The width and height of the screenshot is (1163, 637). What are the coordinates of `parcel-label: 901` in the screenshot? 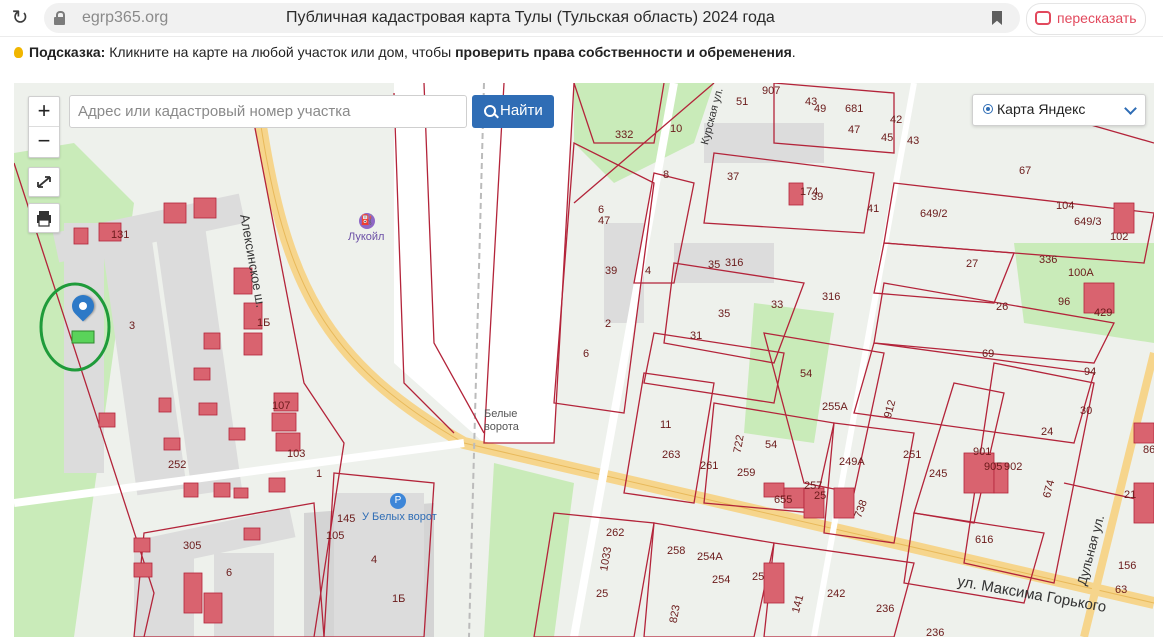 It's located at (982, 452).